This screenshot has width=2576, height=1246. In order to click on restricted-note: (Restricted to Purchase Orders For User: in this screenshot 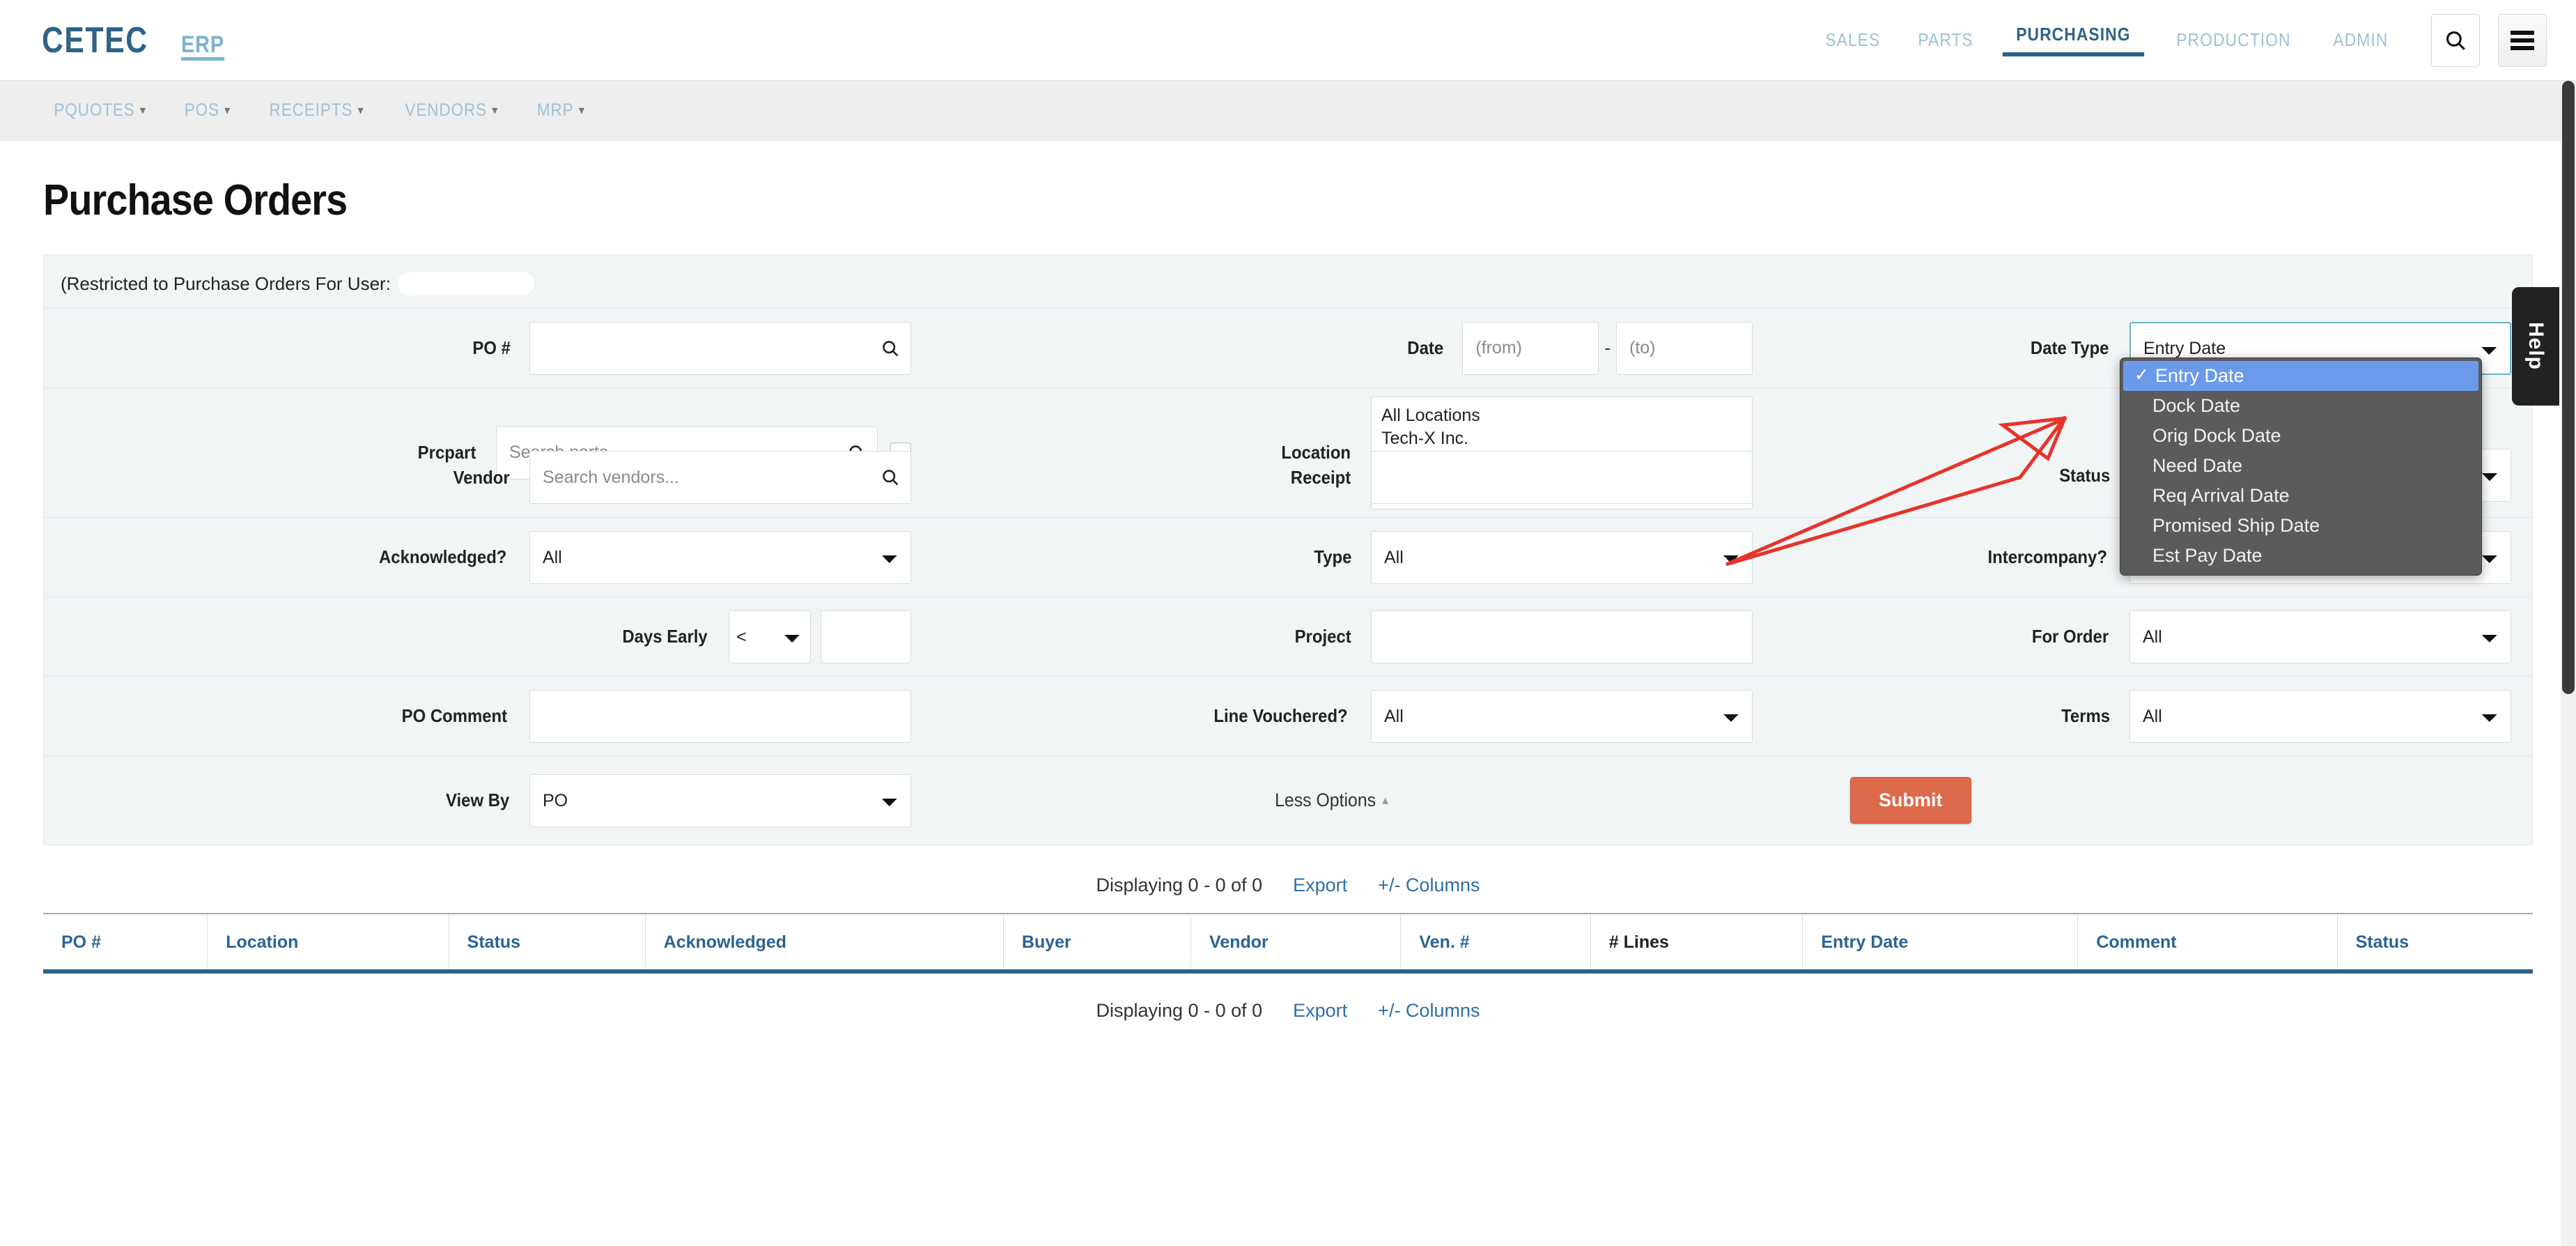, I will do `click(1288, 281)`.